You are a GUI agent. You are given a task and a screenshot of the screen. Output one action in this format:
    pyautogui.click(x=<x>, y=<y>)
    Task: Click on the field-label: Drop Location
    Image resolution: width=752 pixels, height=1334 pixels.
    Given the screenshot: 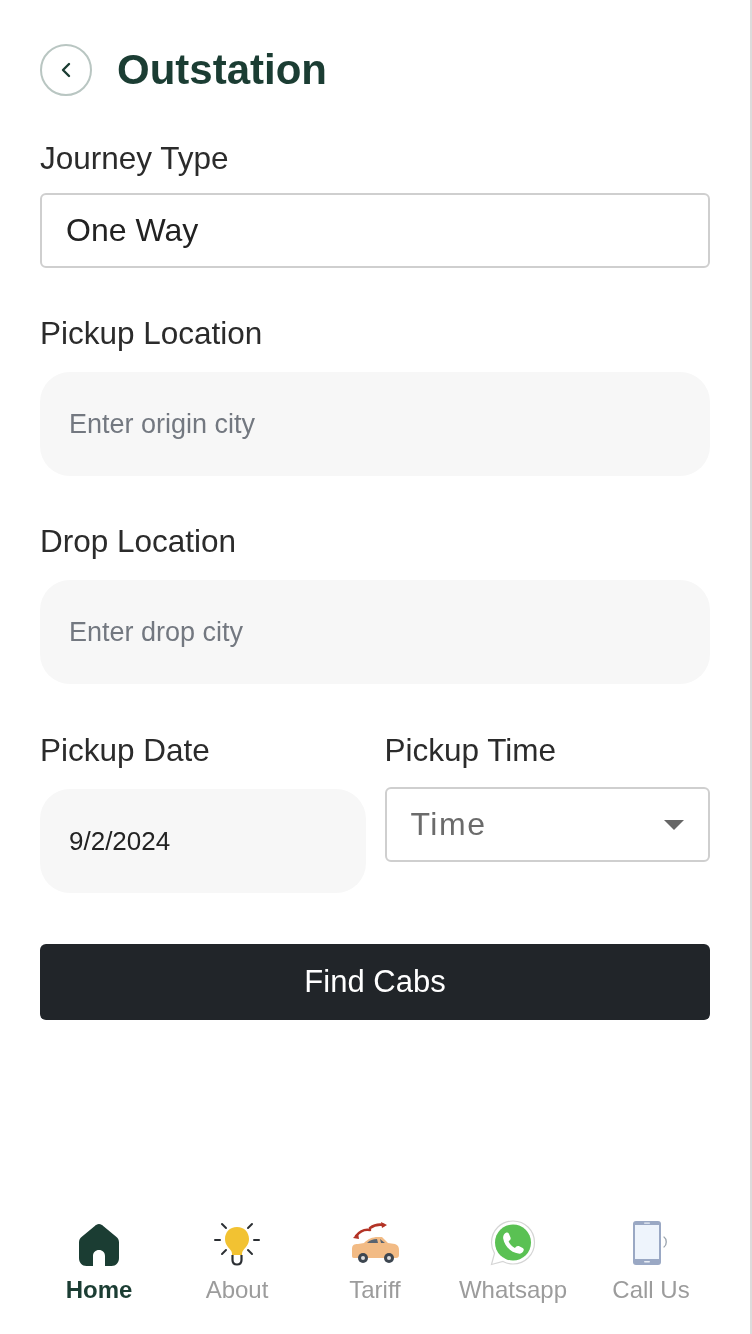 What is the action you would take?
    pyautogui.click(x=139, y=541)
    